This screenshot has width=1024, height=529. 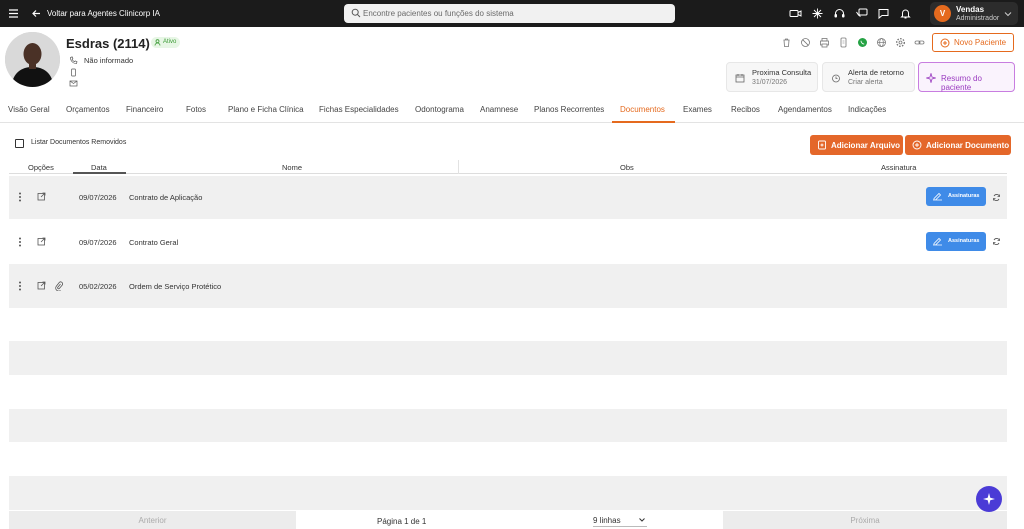 I want to click on phone-icon, so click(x=73, y=60).